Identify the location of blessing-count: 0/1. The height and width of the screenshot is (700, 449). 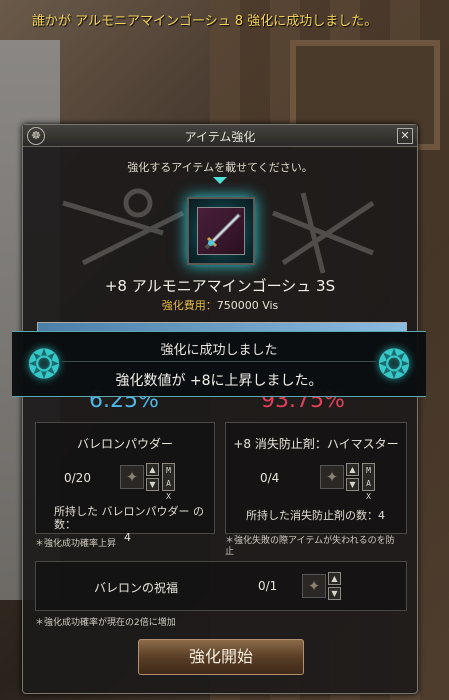
(268, 586).